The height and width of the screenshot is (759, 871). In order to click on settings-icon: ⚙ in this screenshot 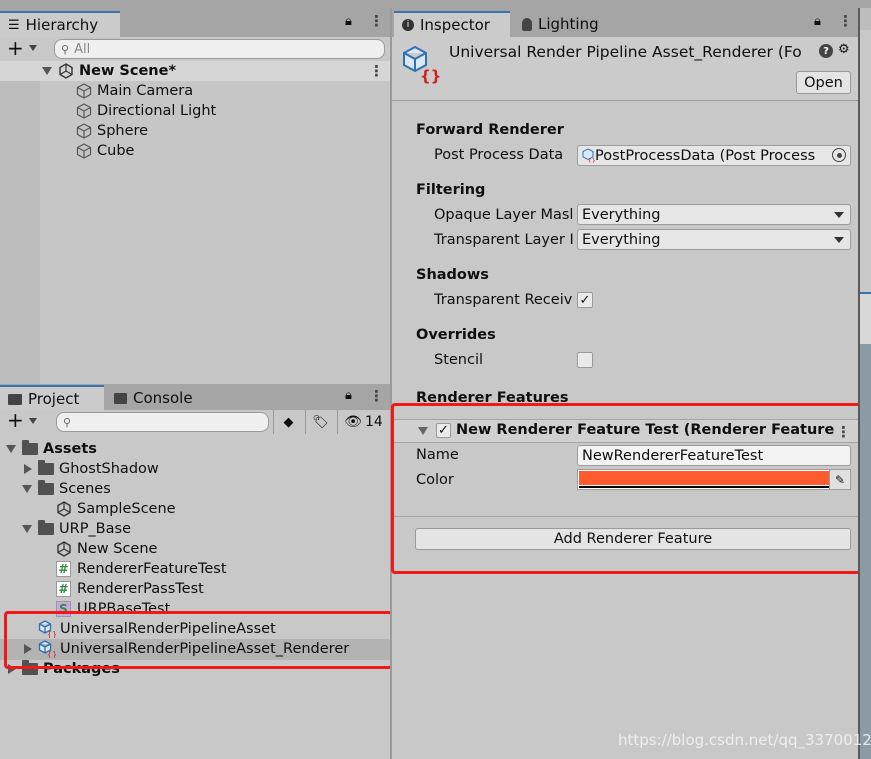, I will do `click(844, 49)`.